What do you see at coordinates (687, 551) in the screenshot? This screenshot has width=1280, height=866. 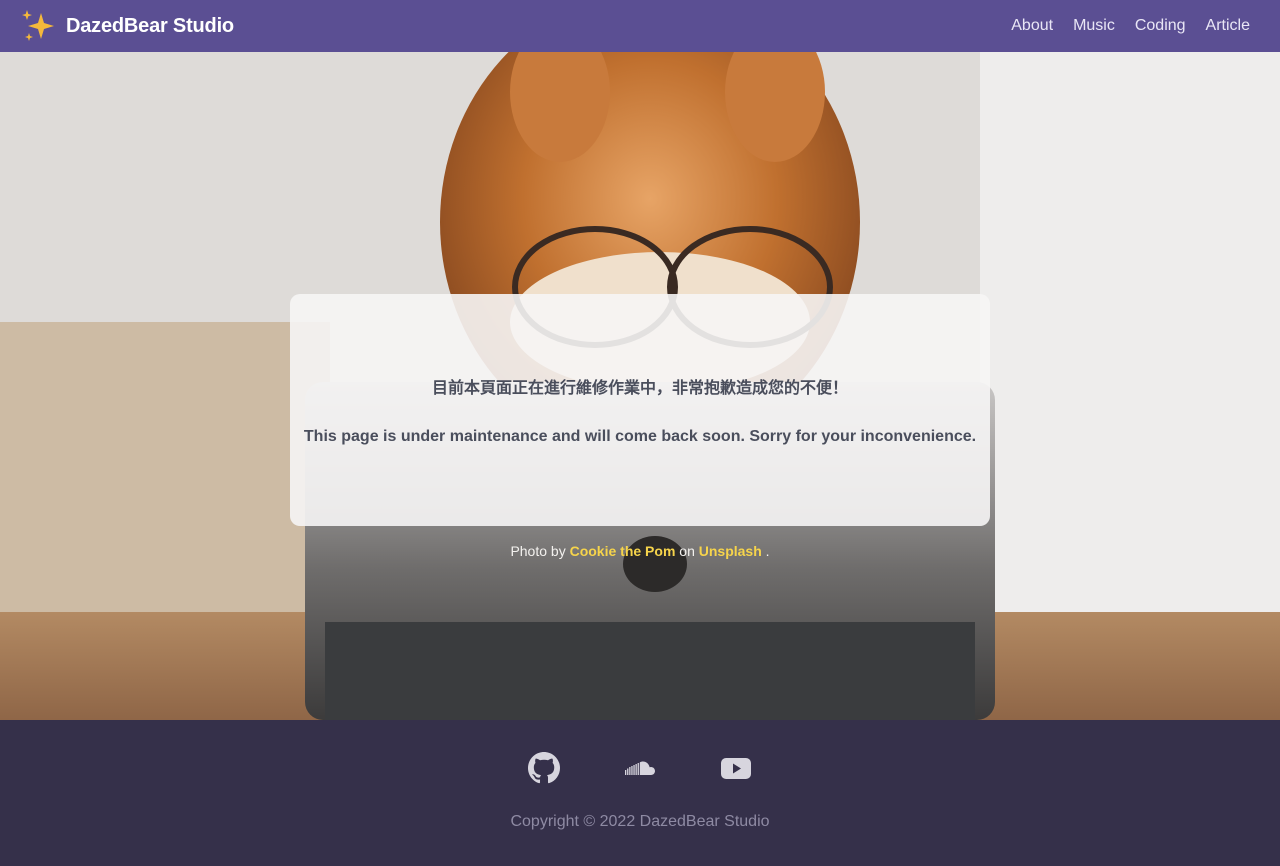 I see `credit-middle: on` at bounding box center [687, 551].